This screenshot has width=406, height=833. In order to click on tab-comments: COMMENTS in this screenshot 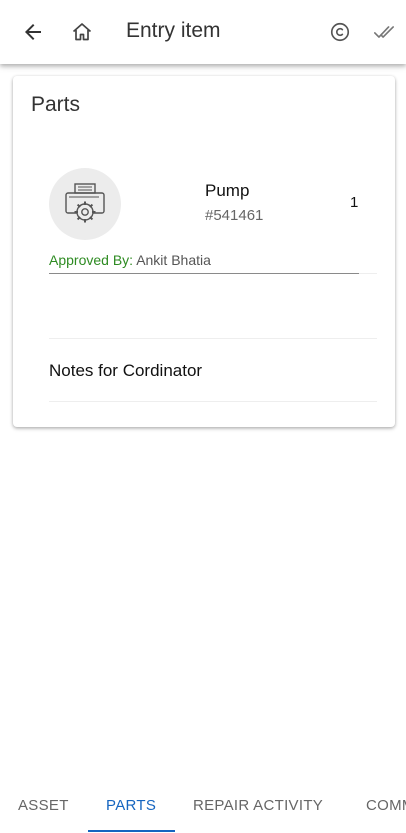, I will do `click(386, 805)`.